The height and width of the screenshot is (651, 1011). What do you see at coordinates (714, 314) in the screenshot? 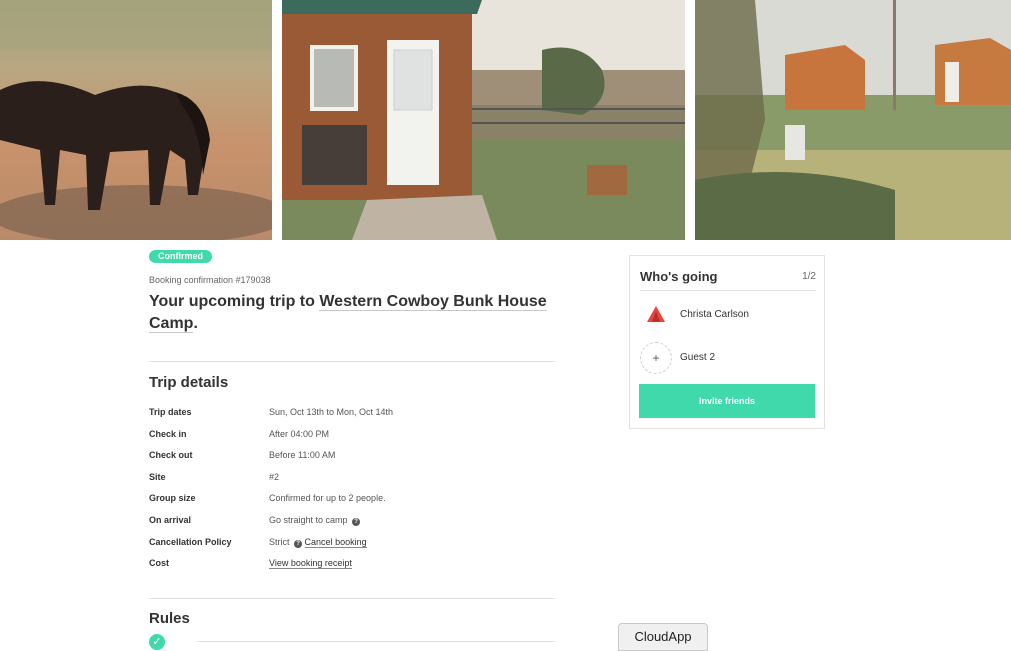
I see `guest-name: Christa Carlson` at bounding box center [714, 314].